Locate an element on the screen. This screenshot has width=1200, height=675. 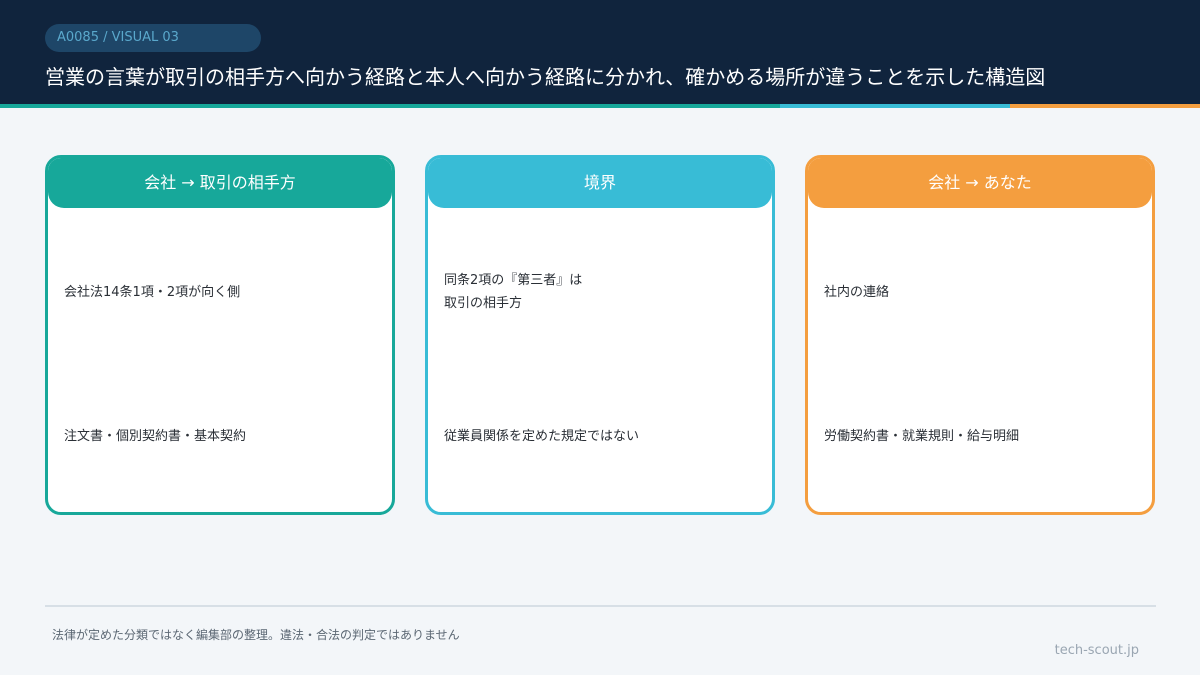
panel-header: 会社 → あなた is located at coordinates (980, 183).